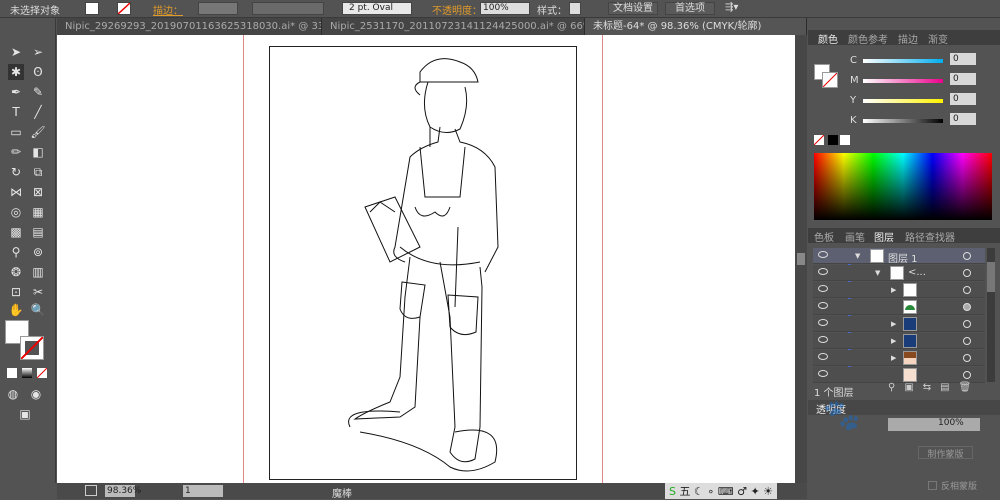 The image size is (1000, 500). What do you see at coordinates (633, 8) in the screenshot?
I see `document-setup-button: 文档设置` at bounding box center [633, 8].